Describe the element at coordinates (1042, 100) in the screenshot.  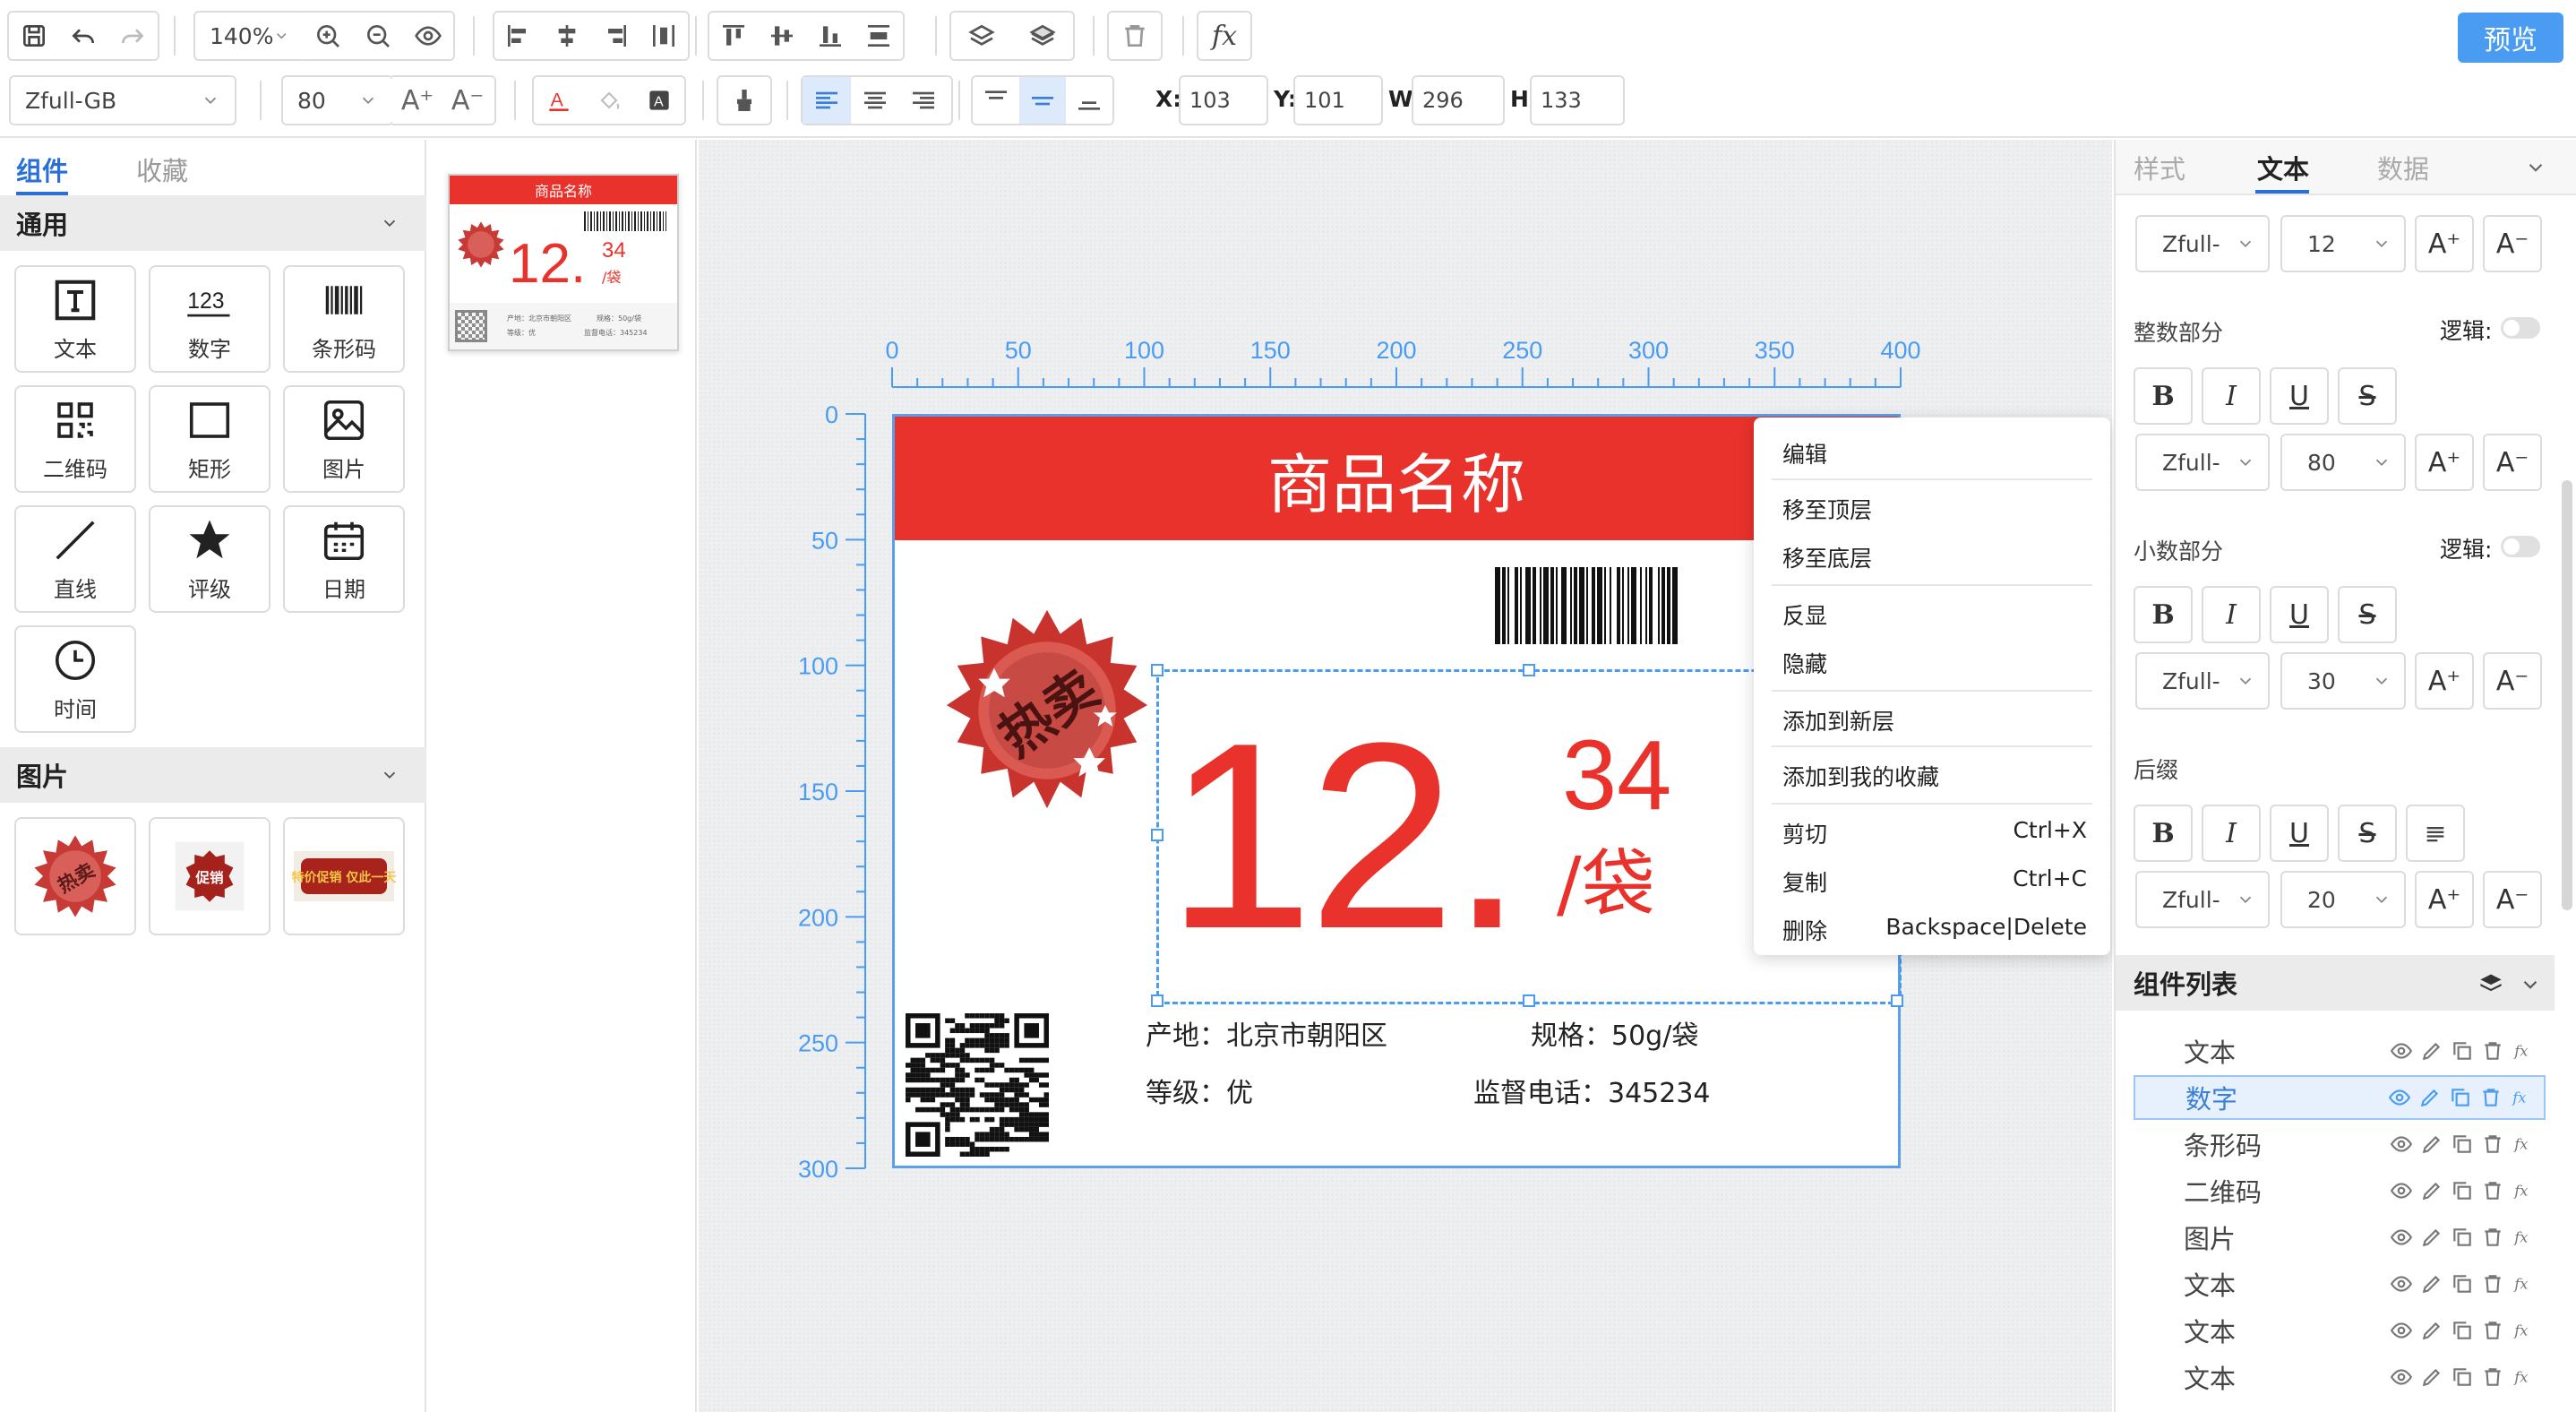
I see `text-valign-middle-icon` at that location.